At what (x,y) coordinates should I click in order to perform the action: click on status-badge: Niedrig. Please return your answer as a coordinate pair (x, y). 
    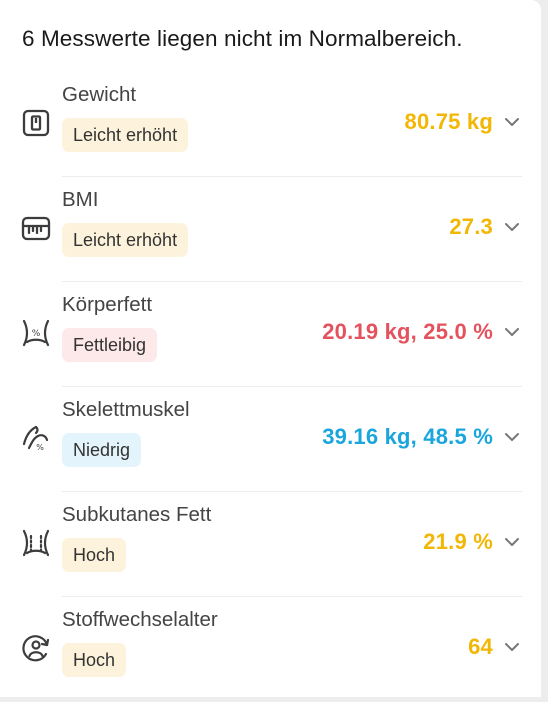
    Looking at the image, I should click on (102, 450).